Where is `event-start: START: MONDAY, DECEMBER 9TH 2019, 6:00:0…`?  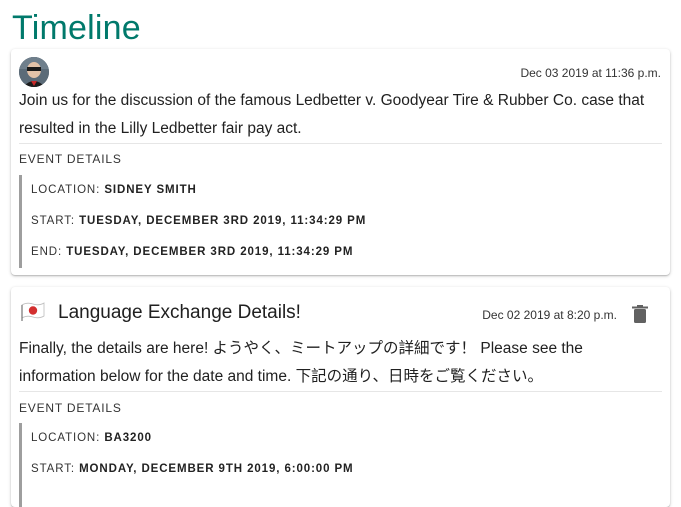 event-start: START: MONDAY, DECEMBER 9TH 2019, 6:00:0… is located at coordinates (192, 469).